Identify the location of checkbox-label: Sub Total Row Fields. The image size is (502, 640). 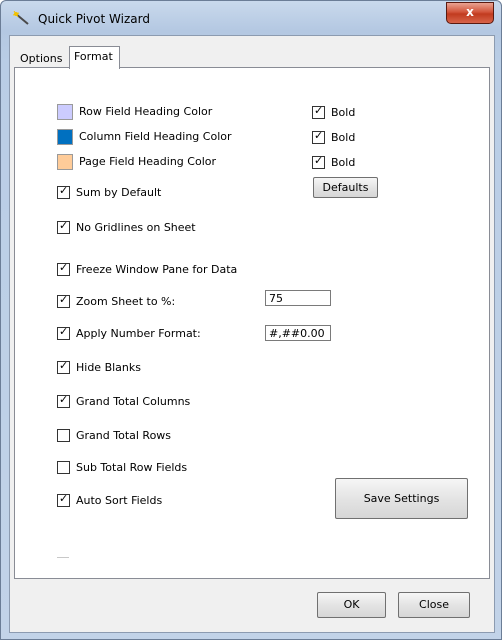
(132, 467).